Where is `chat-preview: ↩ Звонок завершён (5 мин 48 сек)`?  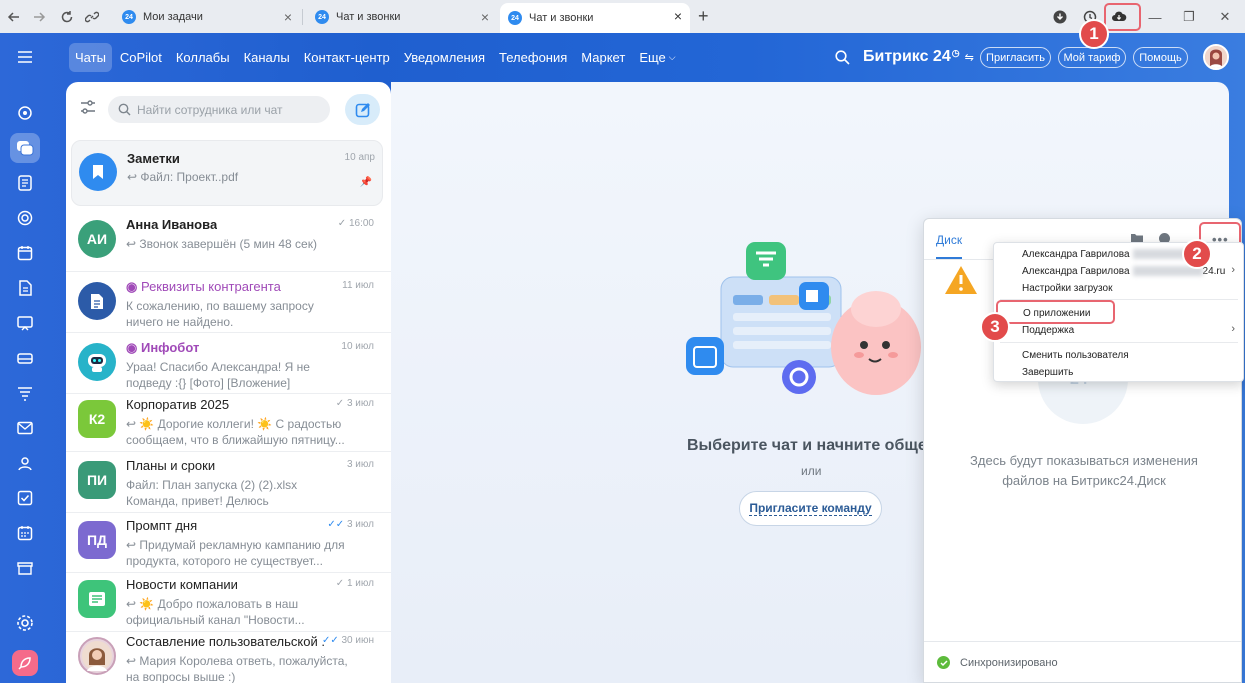 chat-preview: ↩ Звонок завершён (5 мин 48 сек) is located at coordinates (221, 244).